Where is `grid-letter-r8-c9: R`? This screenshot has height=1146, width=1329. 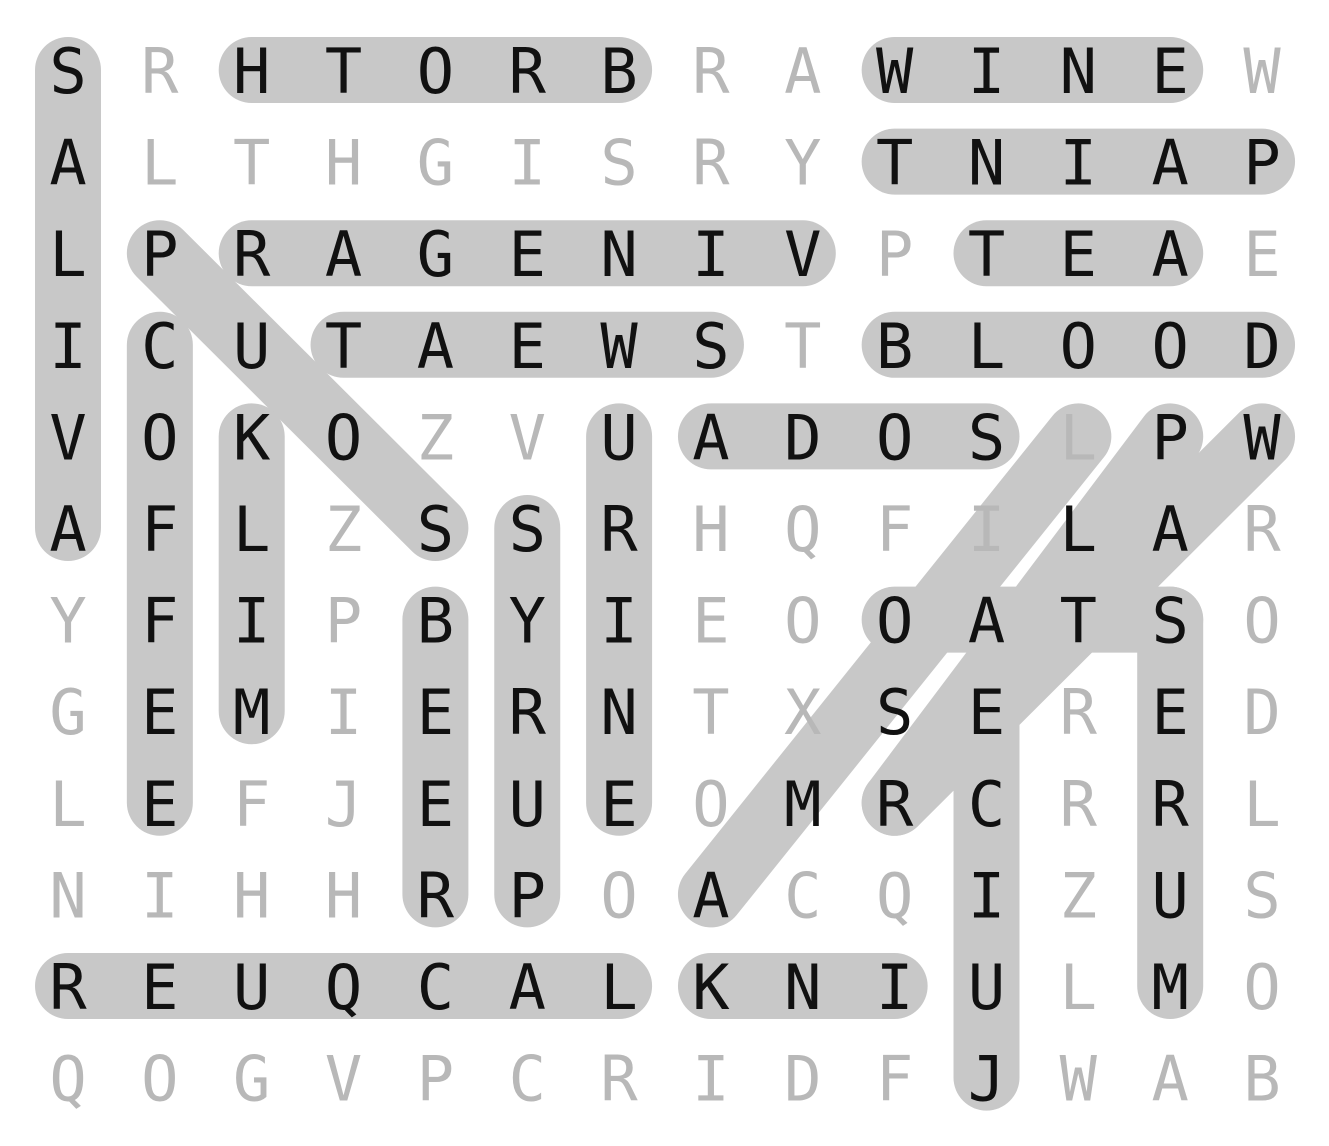
grid-letter-r8-c9: R is located at coordinates (895, 804).